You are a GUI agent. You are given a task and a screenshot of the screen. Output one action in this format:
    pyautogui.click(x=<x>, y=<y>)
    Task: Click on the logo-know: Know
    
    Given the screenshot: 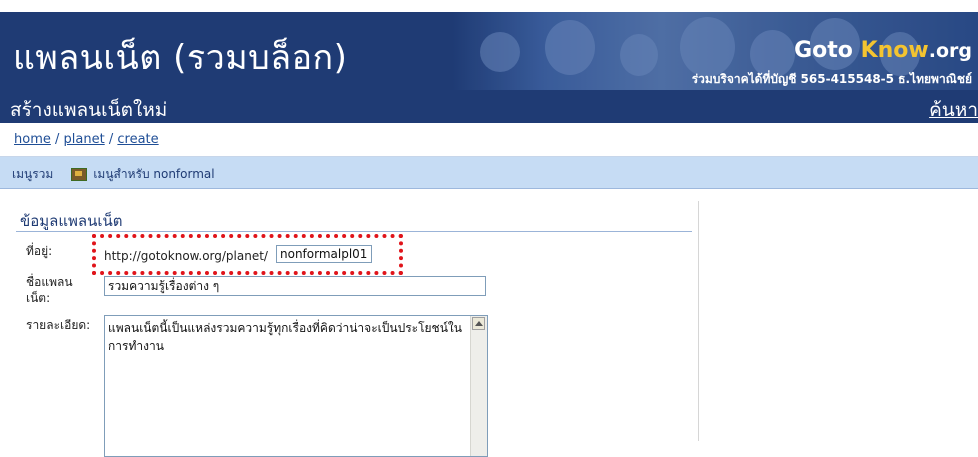 What is the action you would take?
    pyautogui.click(x=894, y=50)
    